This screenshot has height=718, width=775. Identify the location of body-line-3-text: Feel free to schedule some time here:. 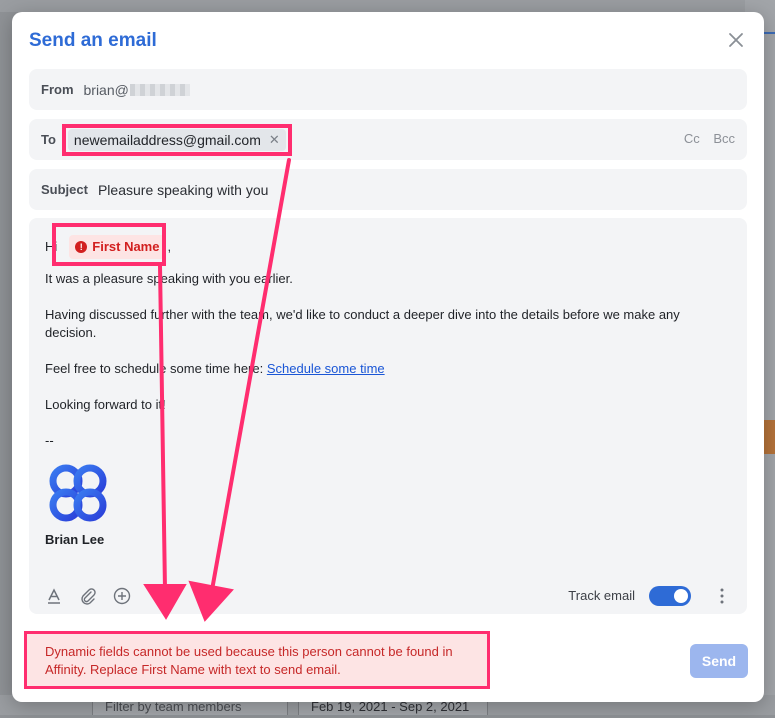
(156, 368).